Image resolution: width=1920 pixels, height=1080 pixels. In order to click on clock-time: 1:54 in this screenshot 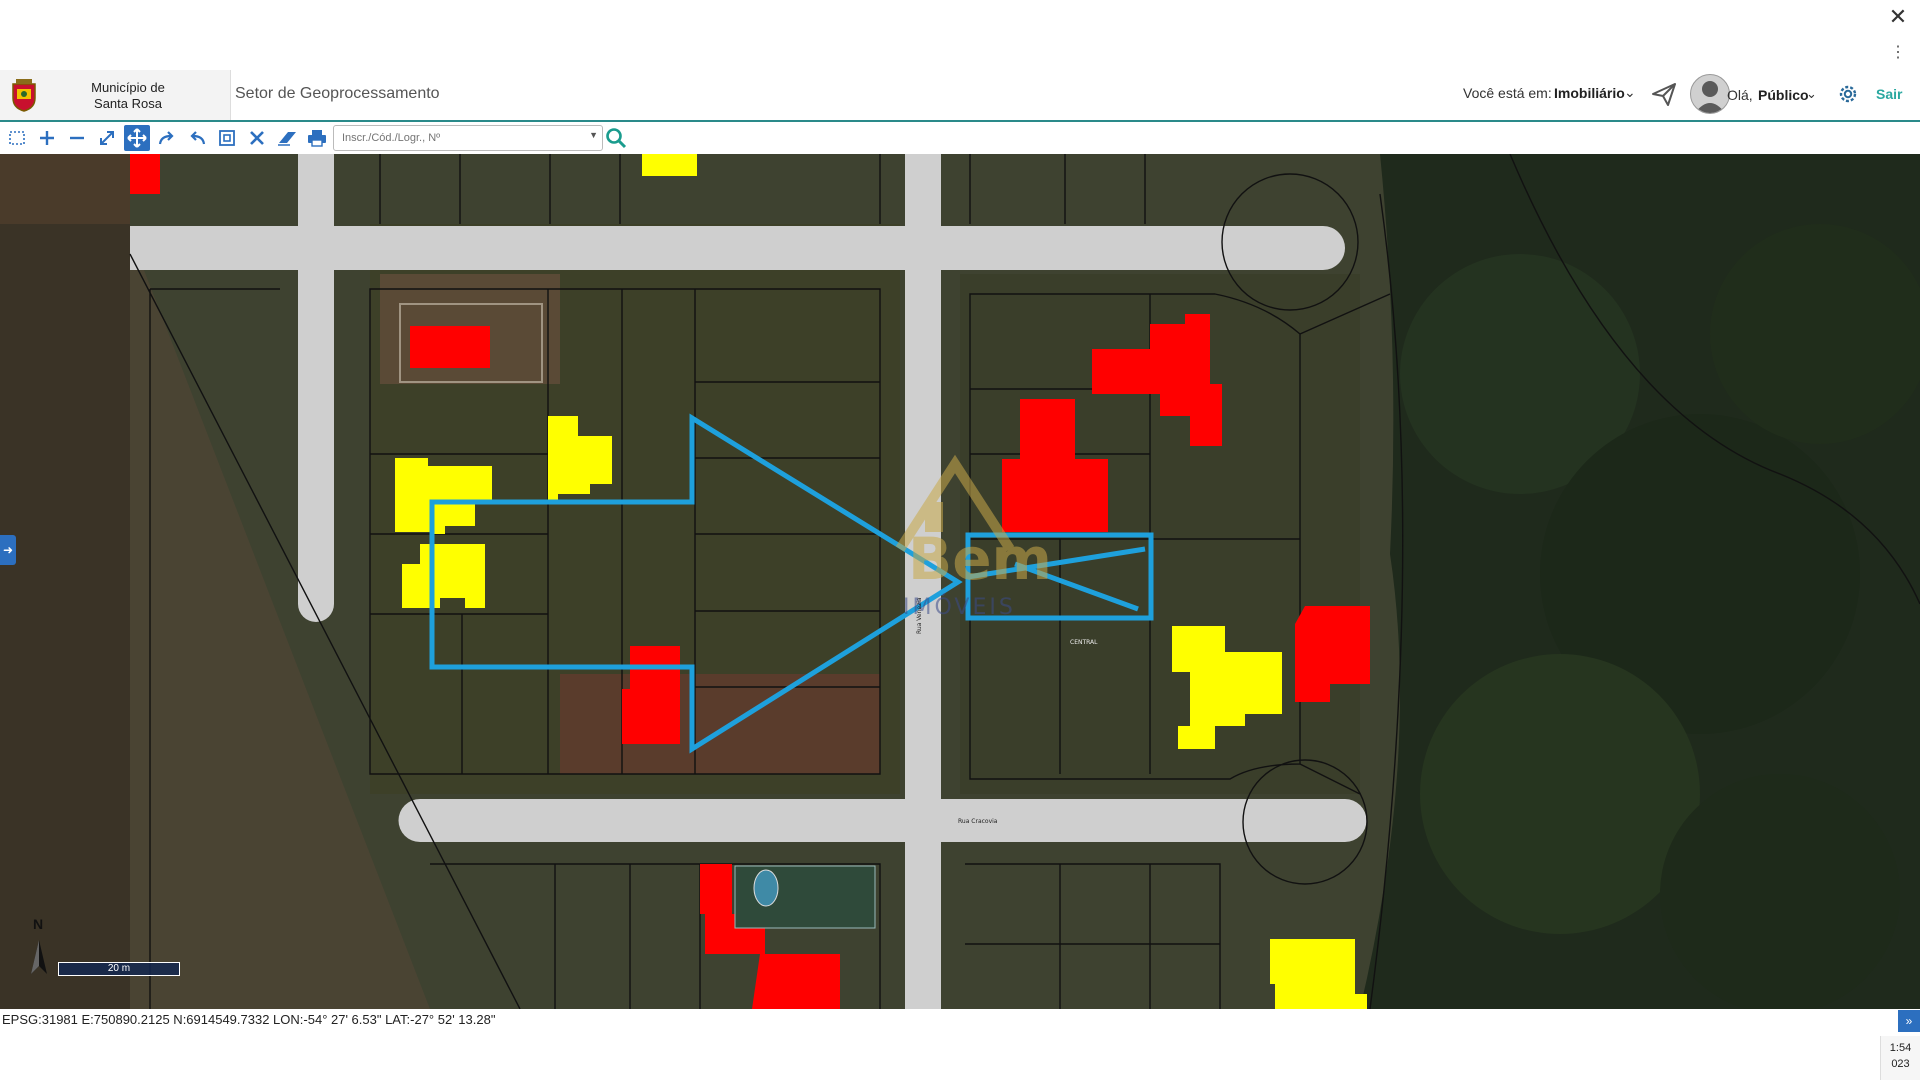, I will do `click(1900, 1048)`.